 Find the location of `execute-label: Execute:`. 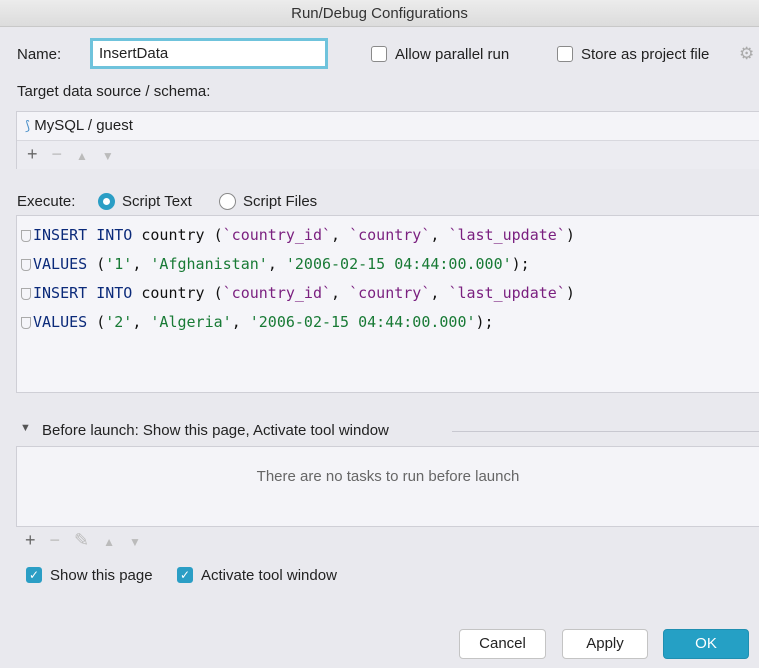

execute-label: Execute: is located at coordinates (46, 201).